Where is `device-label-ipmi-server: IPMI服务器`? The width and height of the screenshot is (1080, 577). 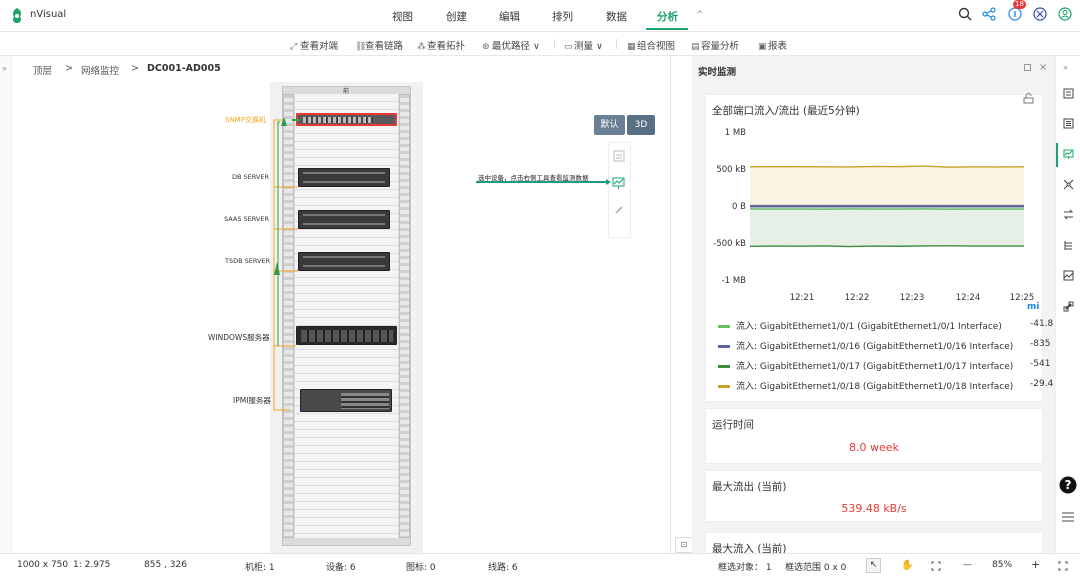
device-label-ipmi-server: IPMI服务器 is located at coordinates (252, 400).